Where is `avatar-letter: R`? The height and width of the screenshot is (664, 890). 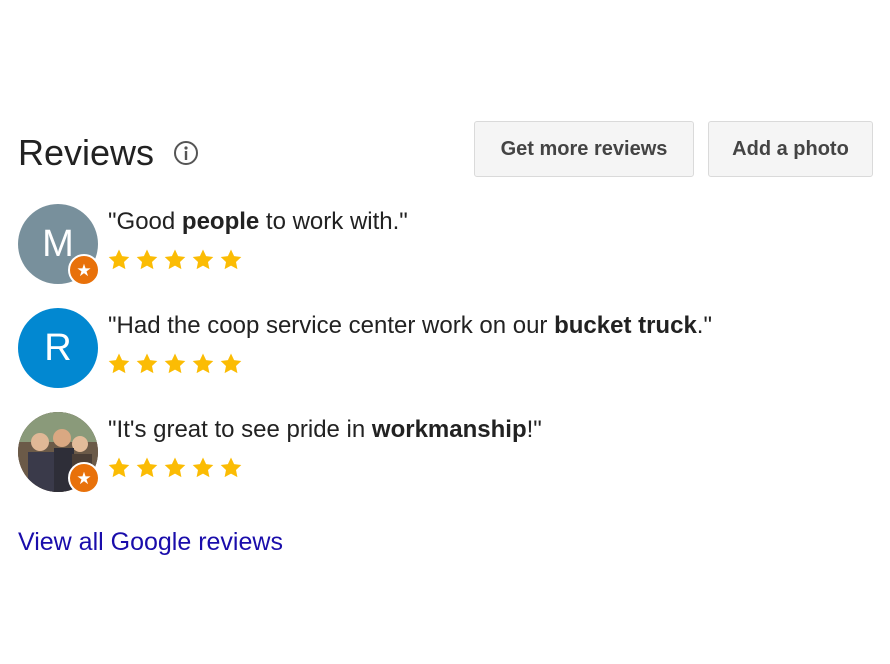 avatar-letter: R is located at coordinates (58, 347).